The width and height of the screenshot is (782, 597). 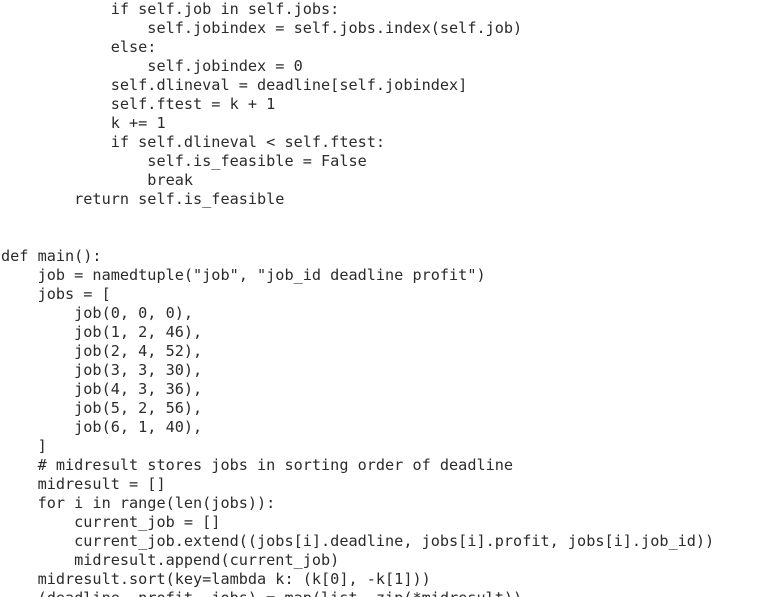 I want to click on code-line: job(3, 3, 30),, so click(x=102, y=370).